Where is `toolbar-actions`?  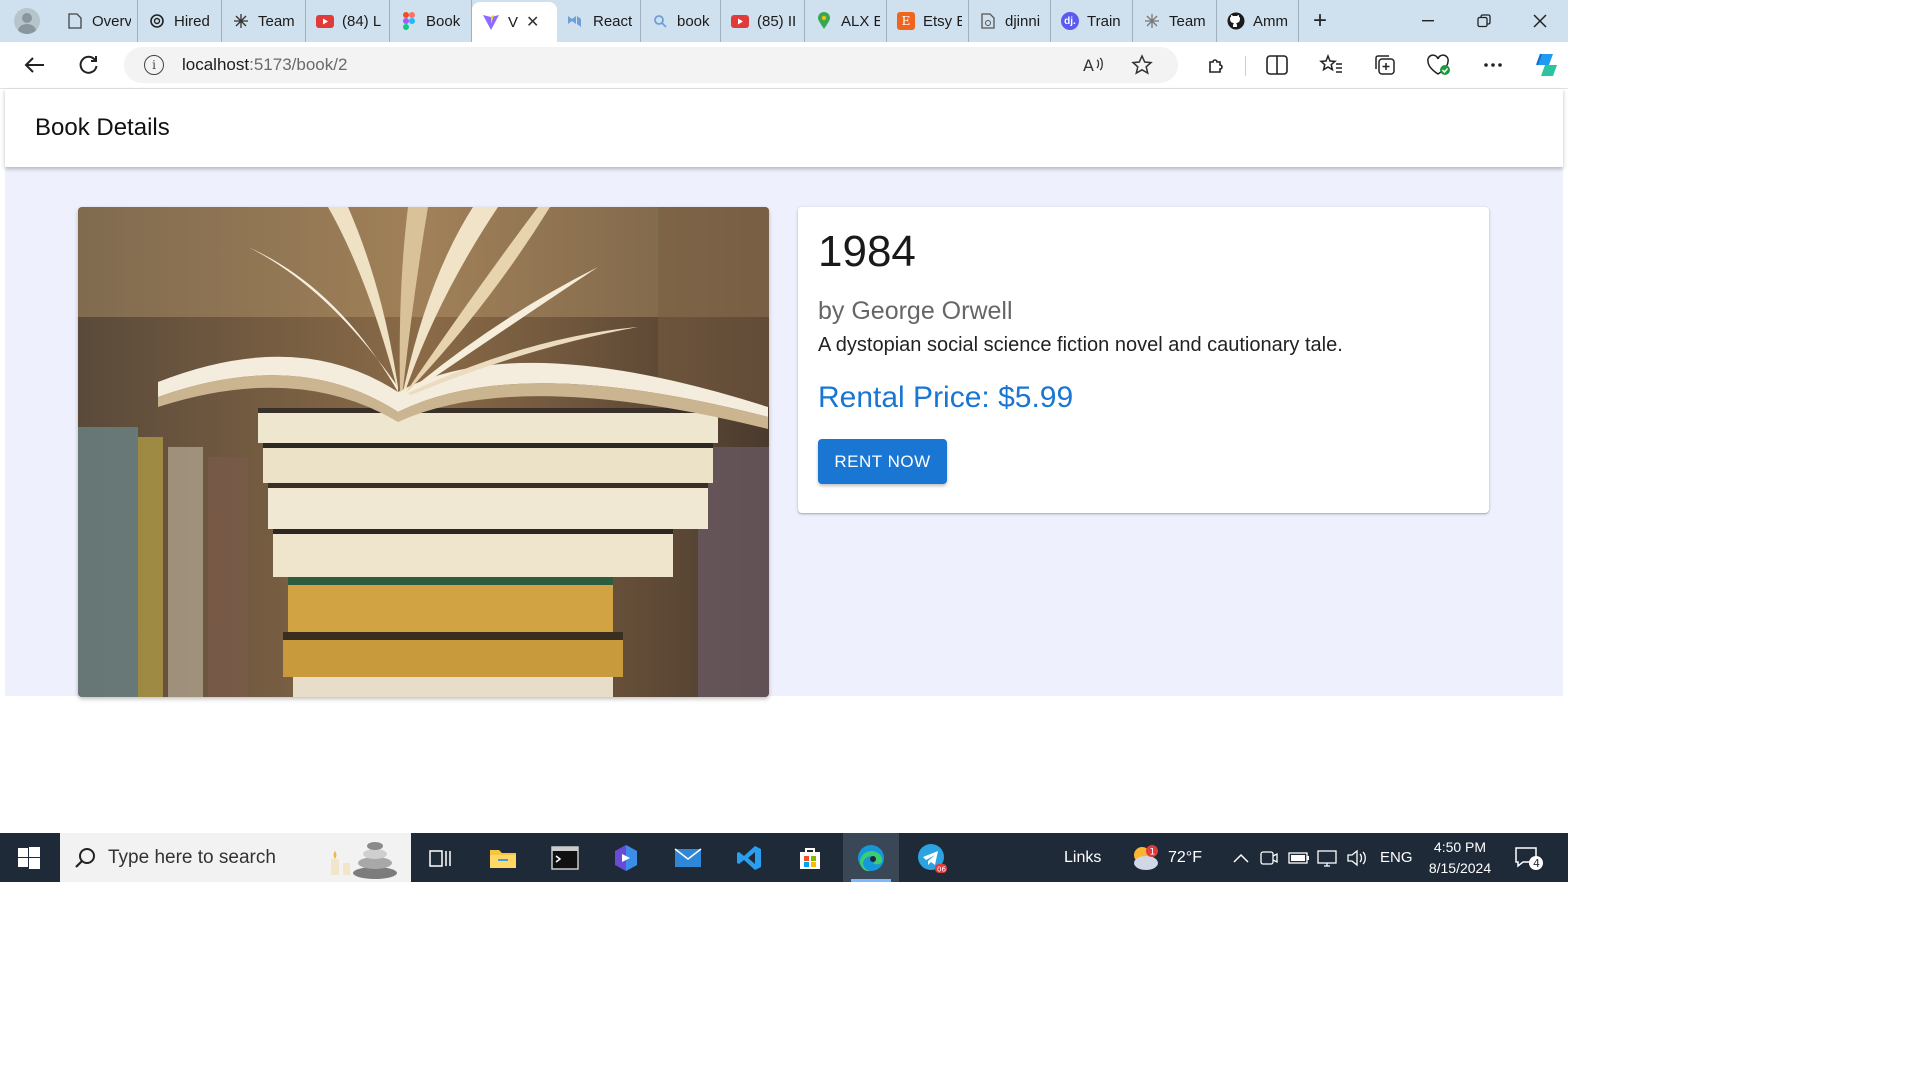
toolbar-actions is located at coordinates (1382, 65).